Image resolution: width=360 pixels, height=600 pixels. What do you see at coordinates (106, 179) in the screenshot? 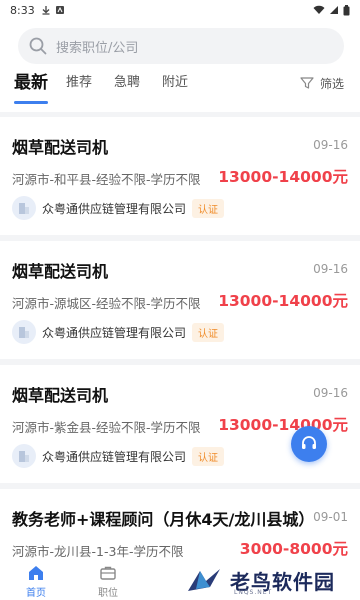
I see `job-meta: 河源市-和平县-经验不限-学历不限` at bounding box center [106, 179].